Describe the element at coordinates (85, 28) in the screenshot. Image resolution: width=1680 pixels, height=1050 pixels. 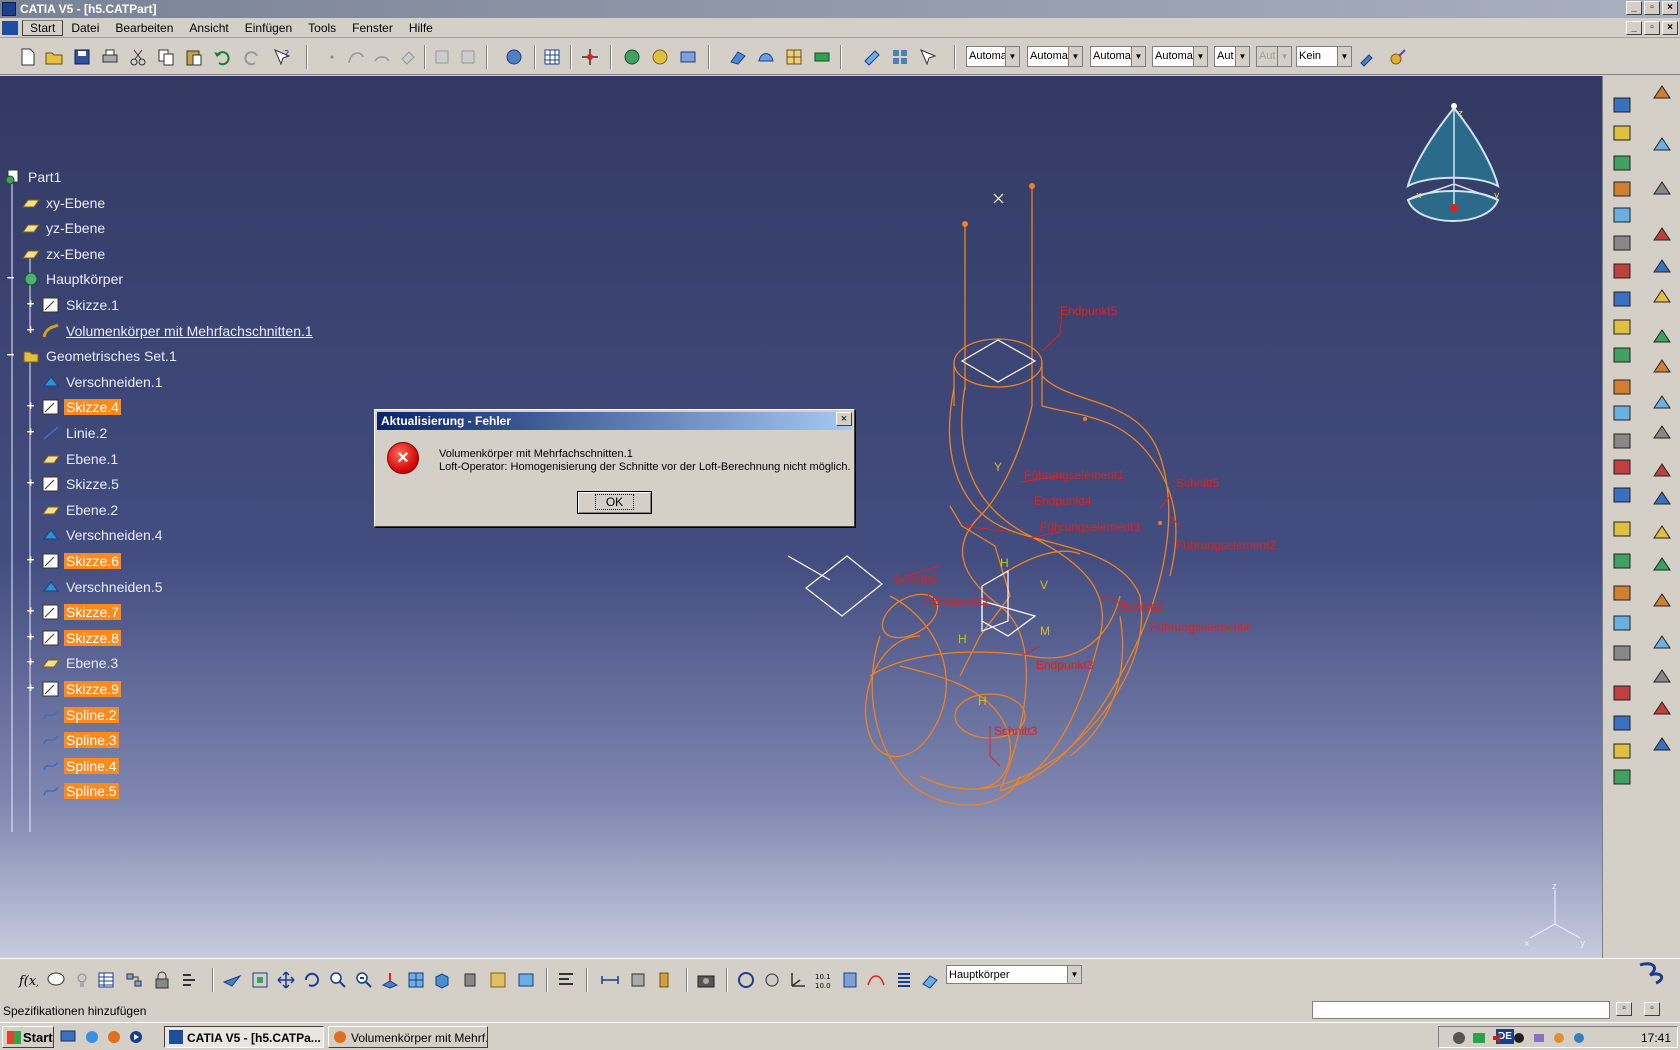
I see `menu-datei: Datei` at that location.